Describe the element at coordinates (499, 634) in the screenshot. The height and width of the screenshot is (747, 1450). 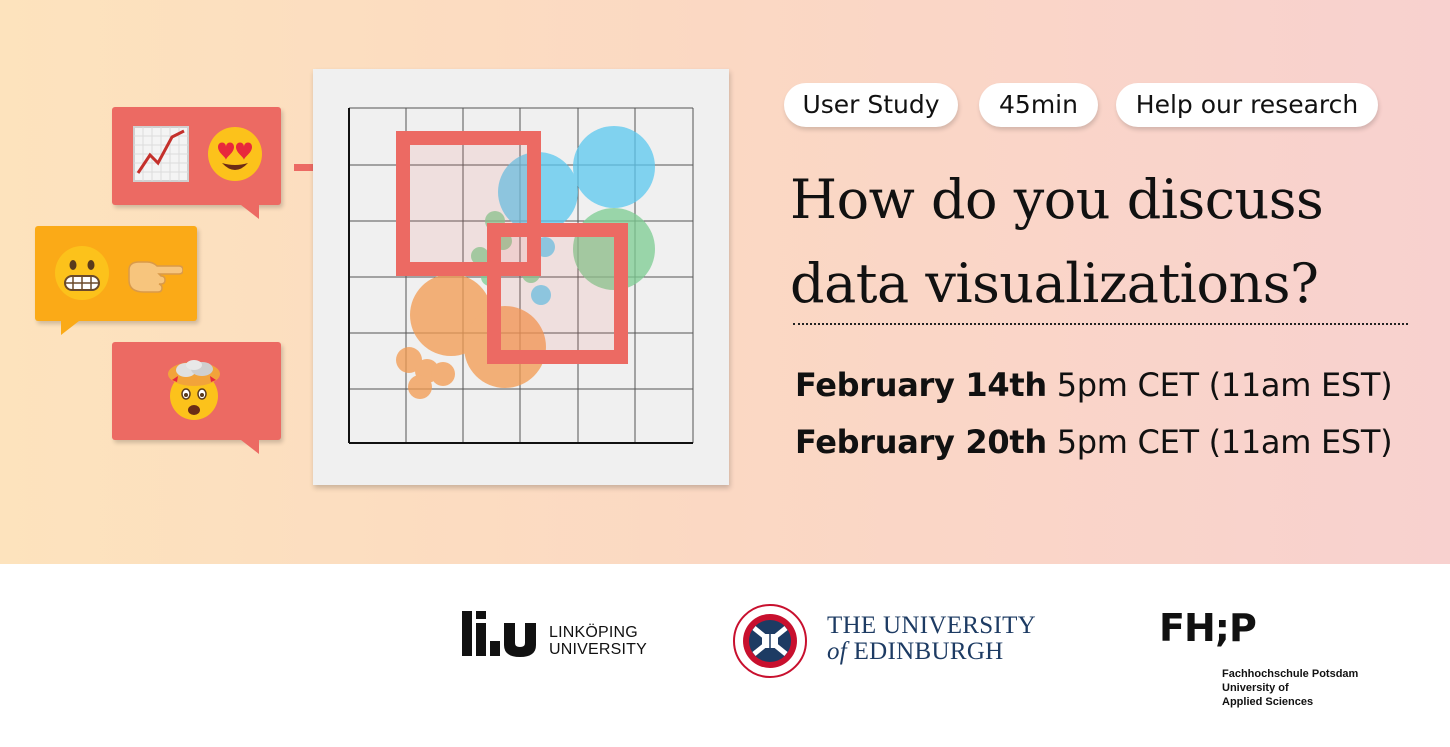
I see `liu-logo-mark` at that location.